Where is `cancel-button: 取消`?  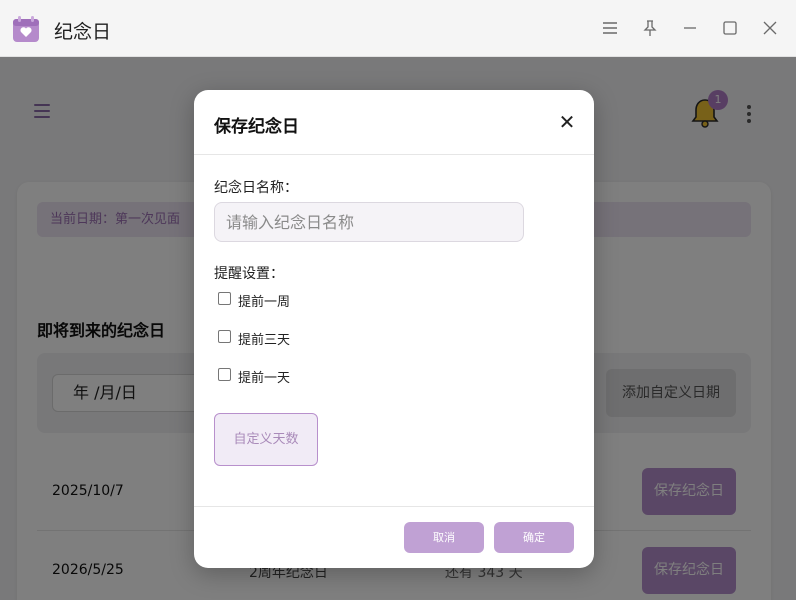
cancel-button: 取消 is located at coordinates (444, 537).